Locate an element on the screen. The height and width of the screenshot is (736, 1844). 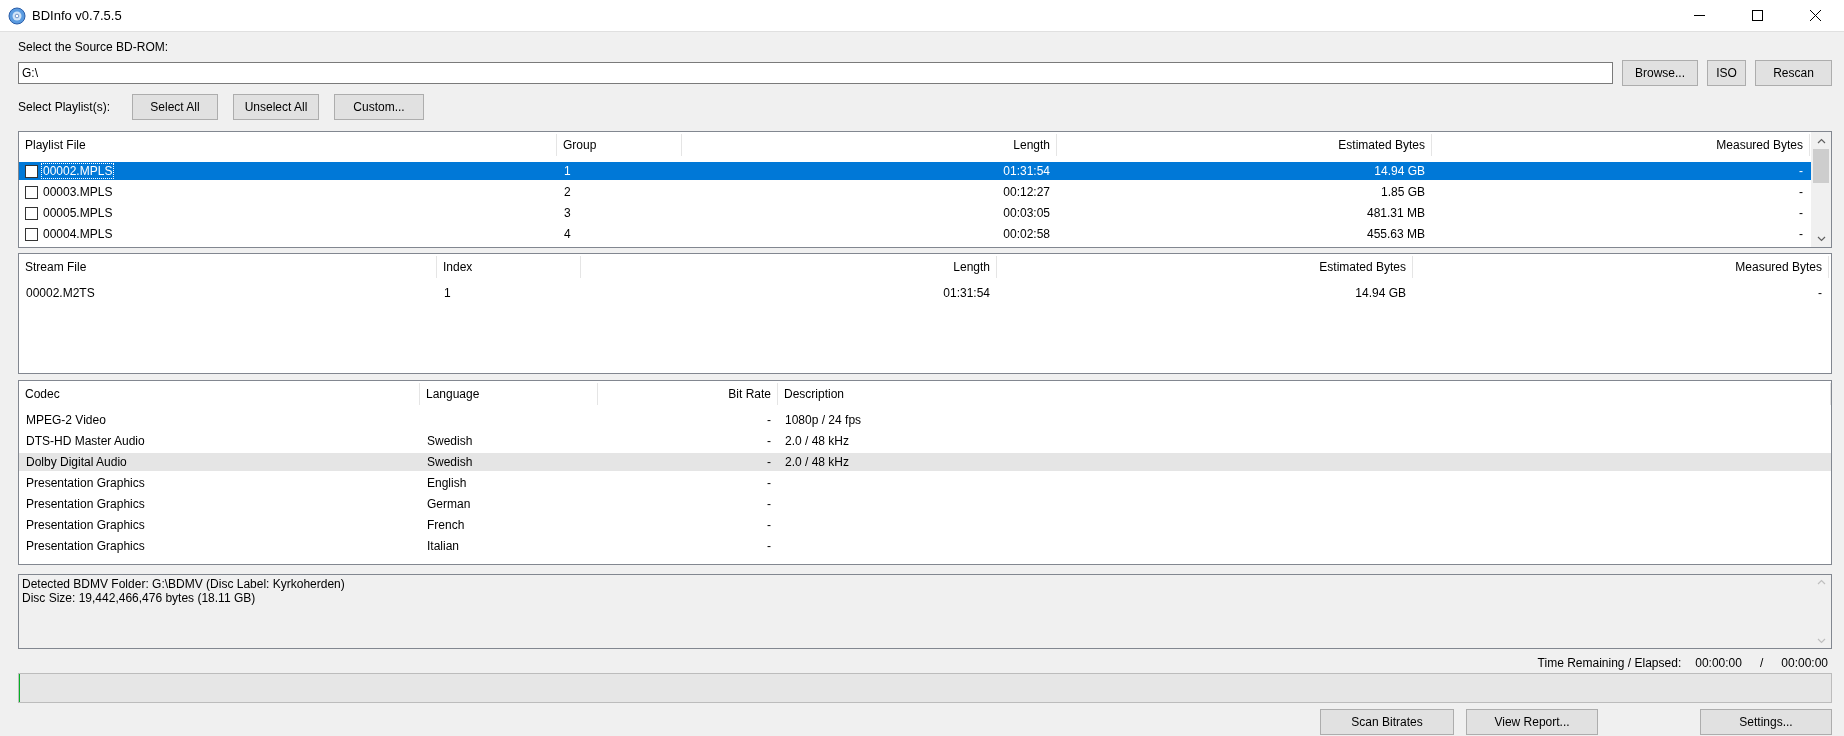
button: Unselect All is located at coordinates (276, 107).